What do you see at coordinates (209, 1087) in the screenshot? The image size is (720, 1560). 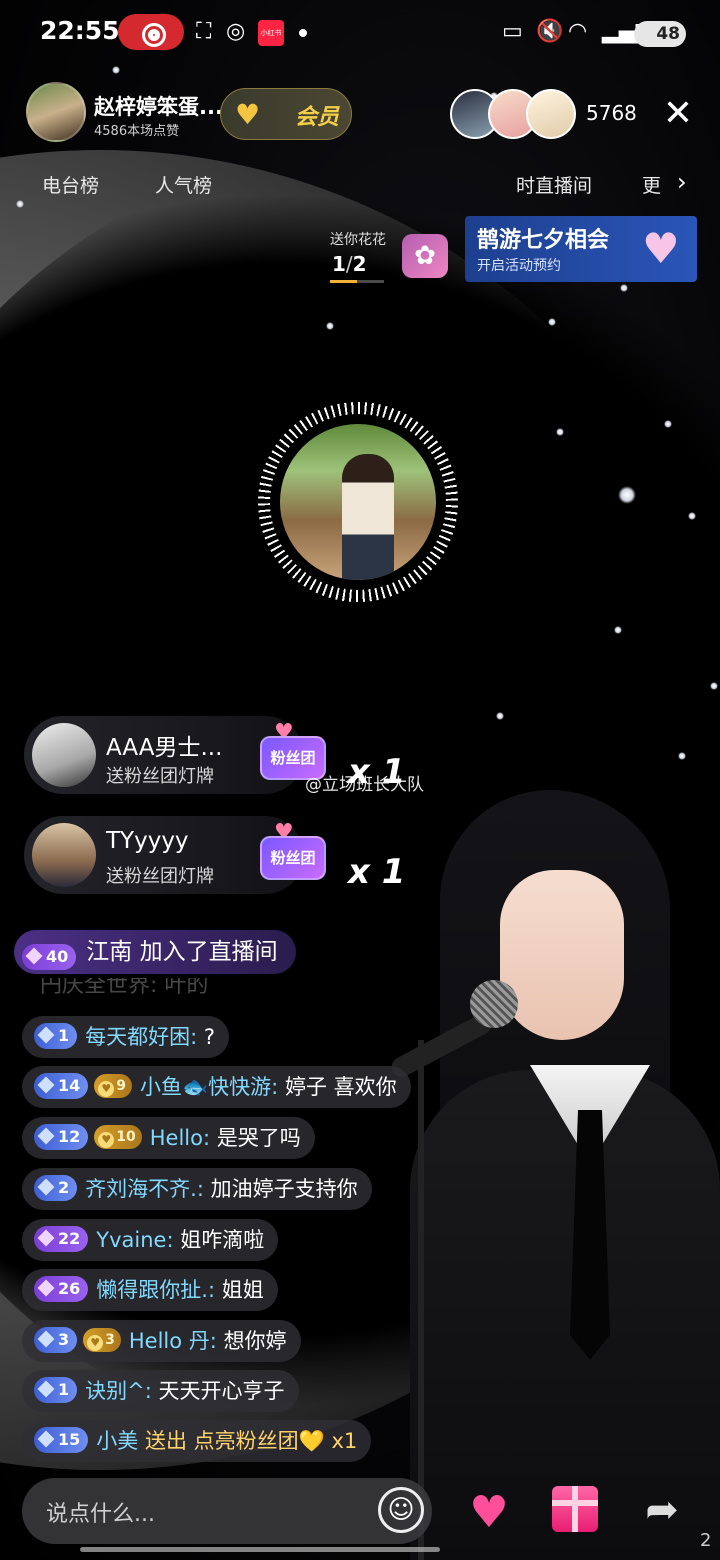 I see `chat-username: 小鱼🐟快快游:` at bounding box center [209, 1087].